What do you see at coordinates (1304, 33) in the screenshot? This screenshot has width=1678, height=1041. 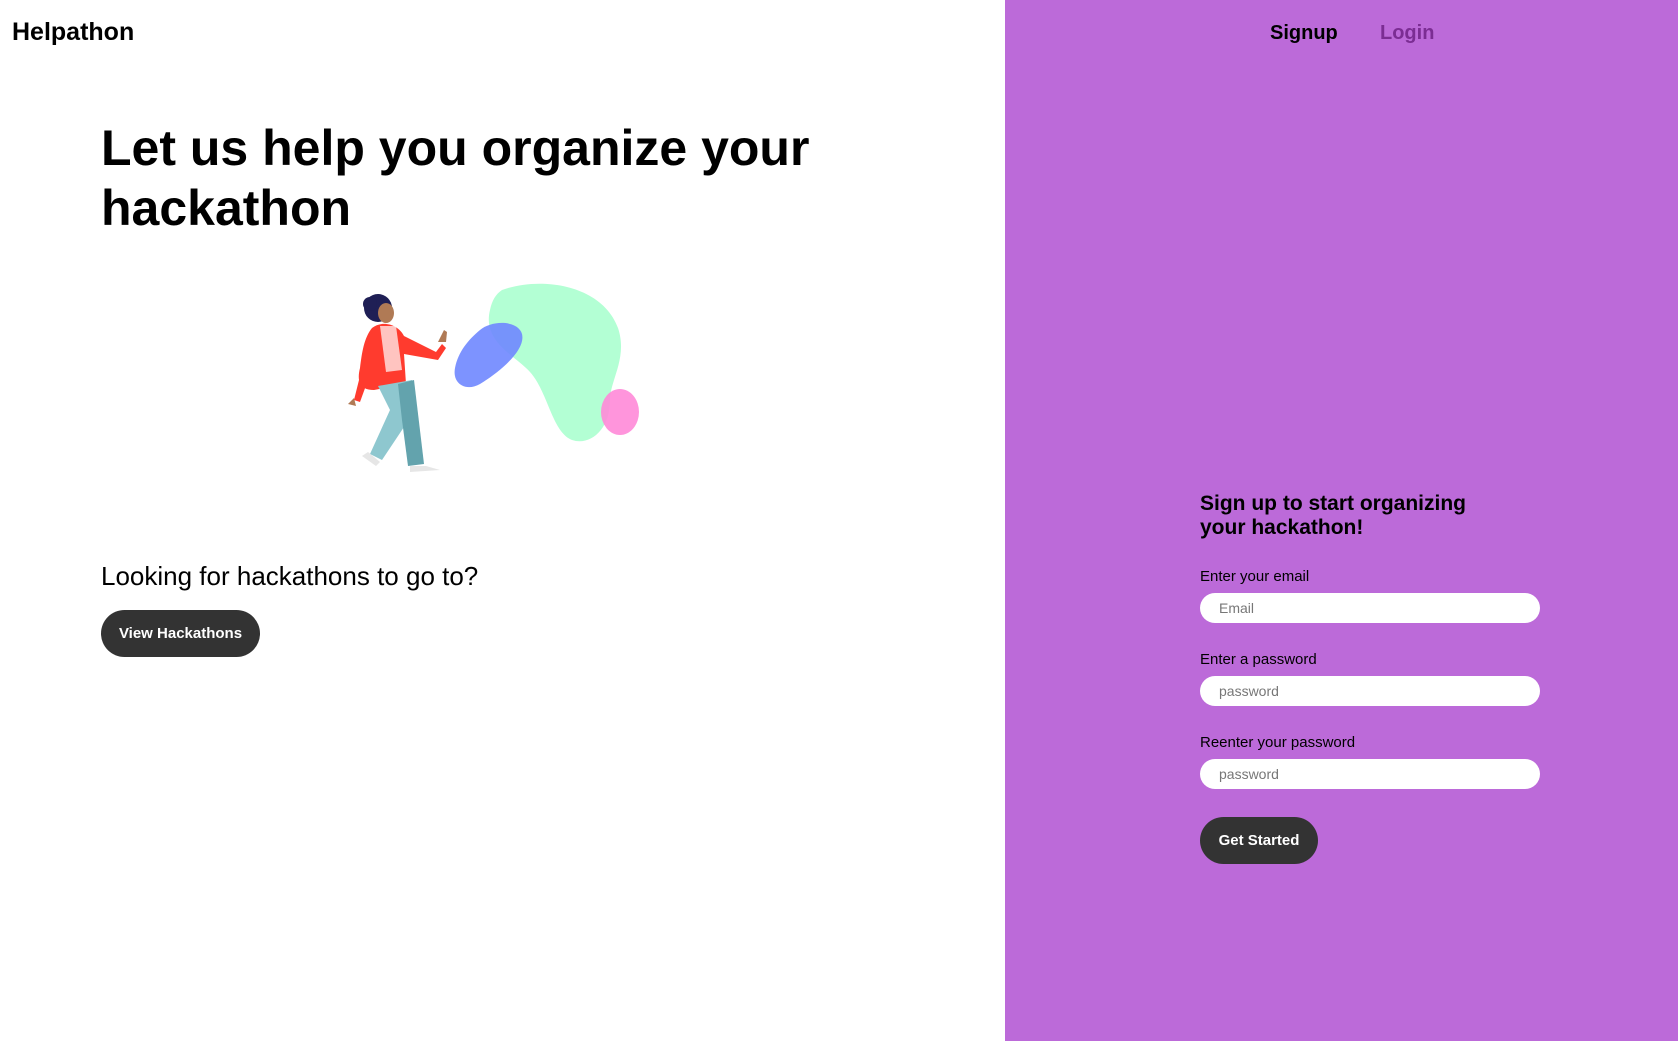 I see `nav-signup-link: Signup` at bounding box center [1304, 33].